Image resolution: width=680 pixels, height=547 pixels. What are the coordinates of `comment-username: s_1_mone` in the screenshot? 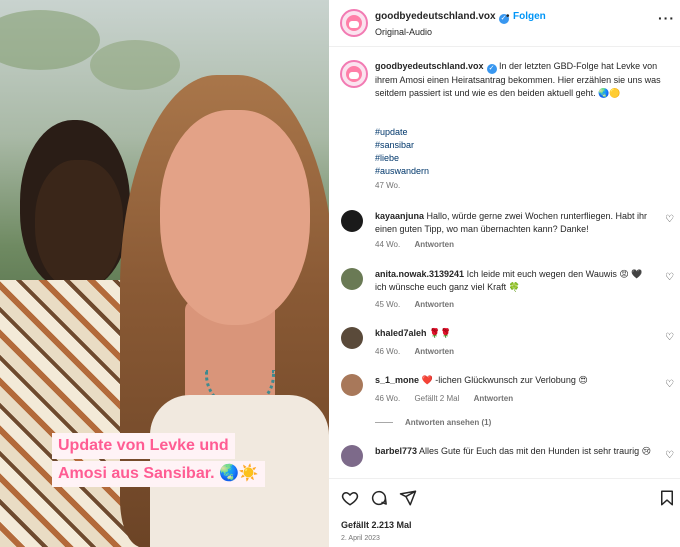 It's located at (397, 380).